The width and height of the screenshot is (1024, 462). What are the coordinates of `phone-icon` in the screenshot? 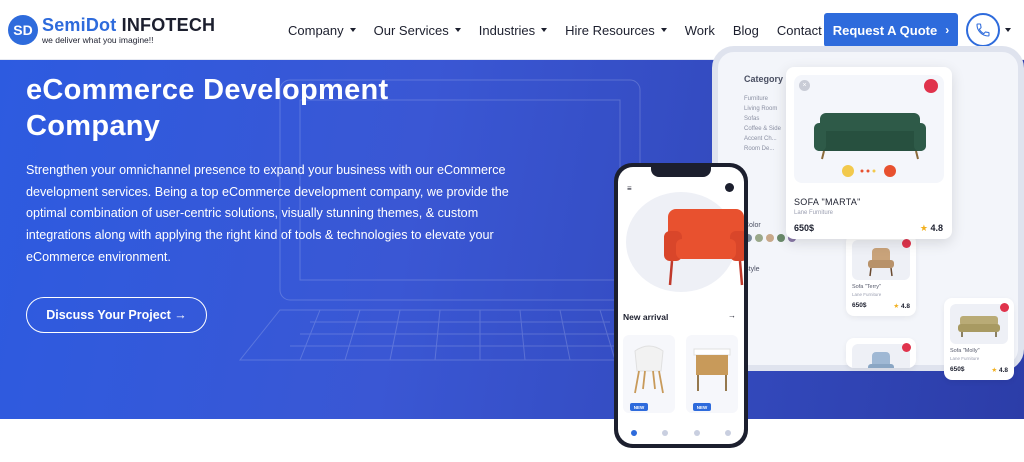 It's located at (983, 30).